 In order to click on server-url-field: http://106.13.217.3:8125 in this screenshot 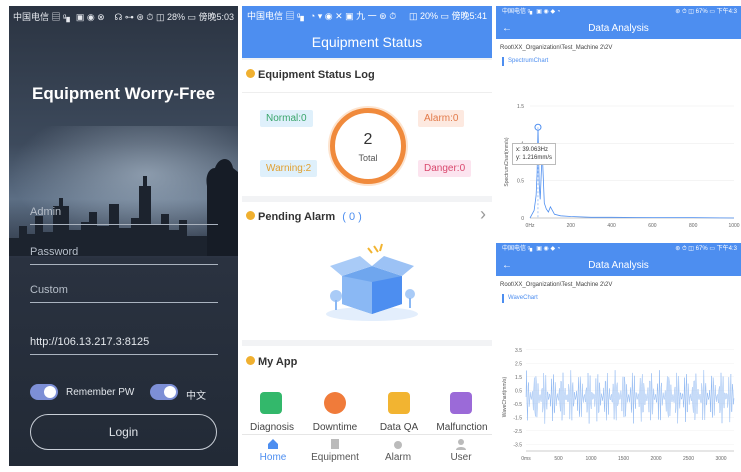, I will do `click(124, 345)`.